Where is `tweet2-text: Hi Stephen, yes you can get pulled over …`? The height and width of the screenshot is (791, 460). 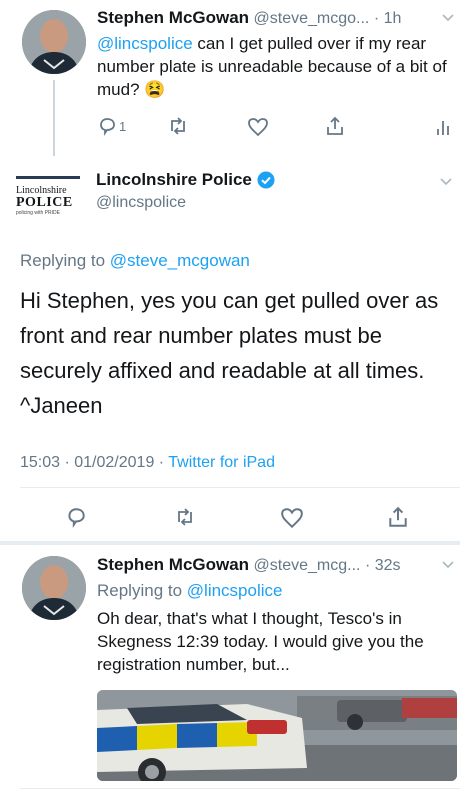
tweet2-text: Hi Stephen, yes you can get pulled over … is located at coordinates (229, 353).